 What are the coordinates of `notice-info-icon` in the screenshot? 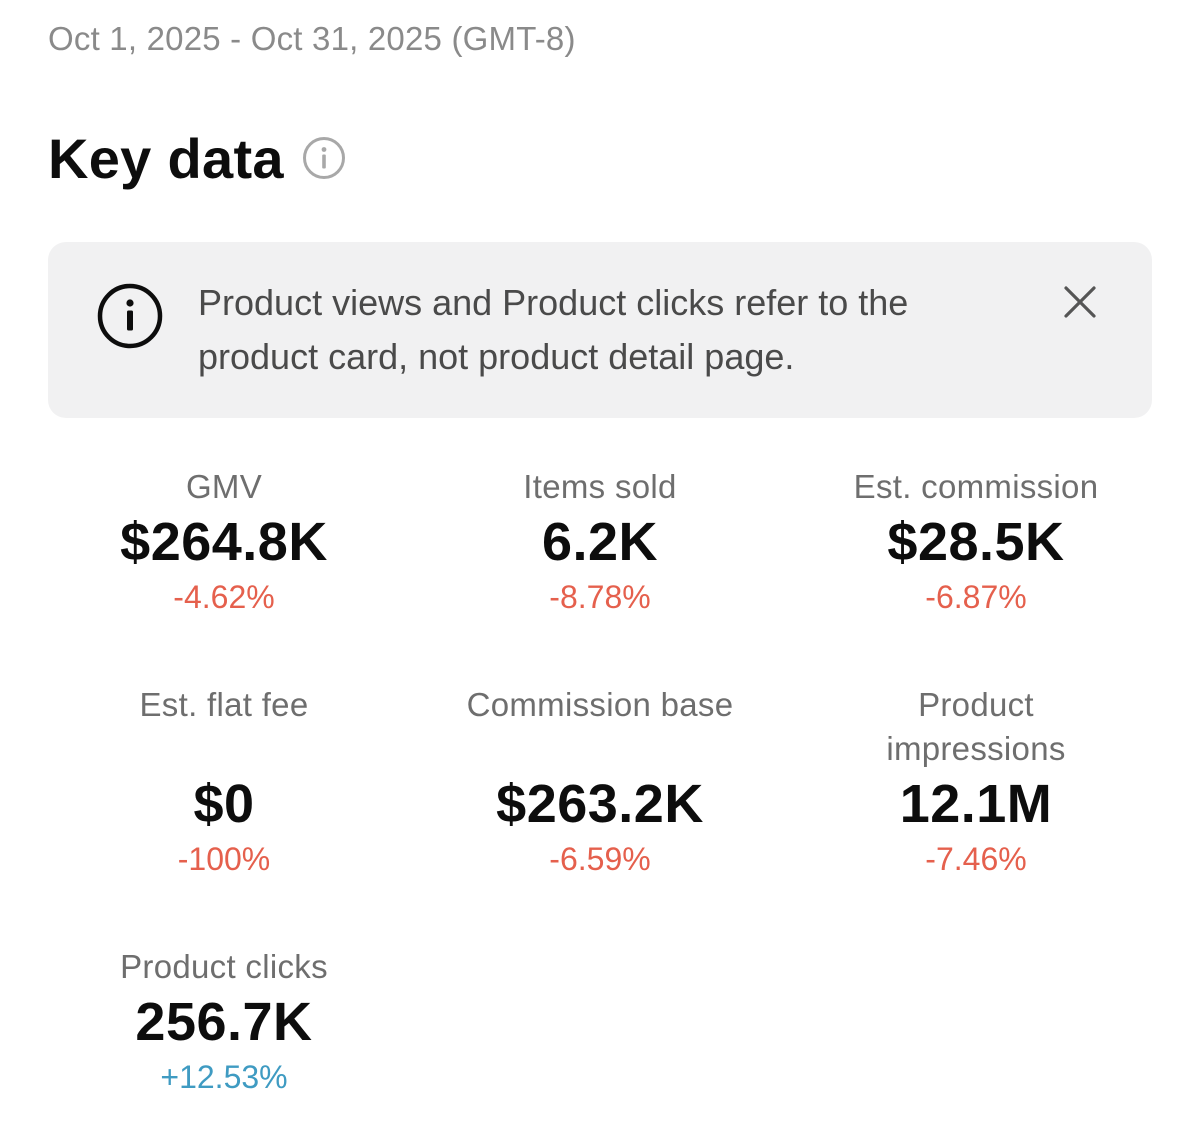 It's located at (130, 316).